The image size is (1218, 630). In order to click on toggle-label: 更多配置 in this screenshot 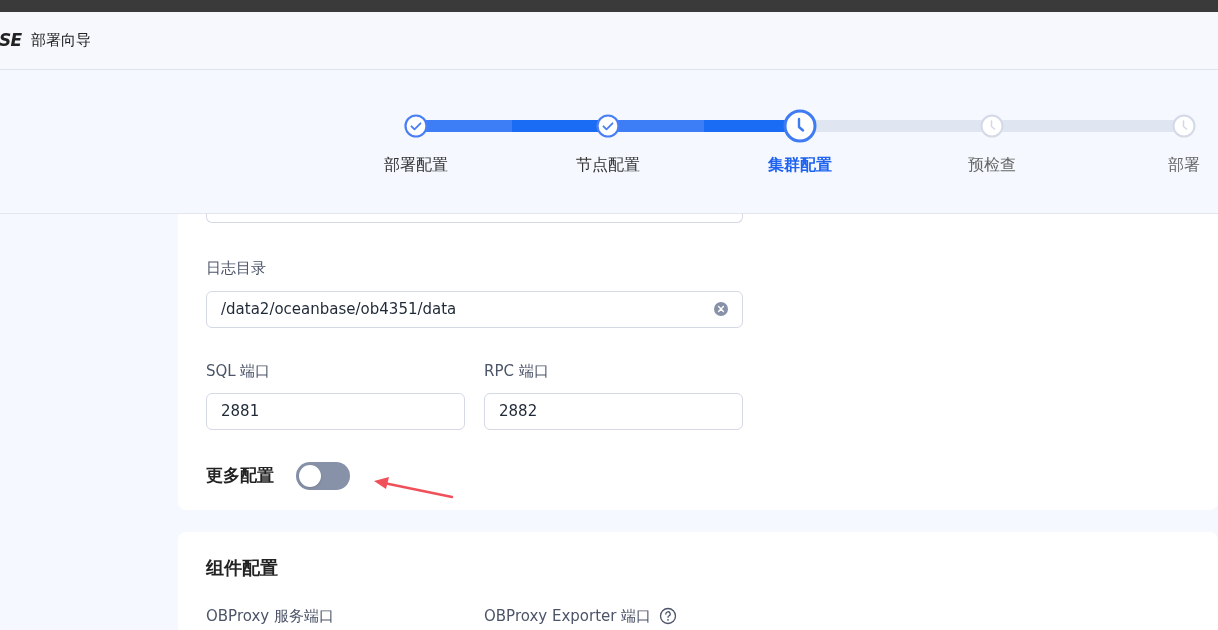, I will do `click(240, 476)`.